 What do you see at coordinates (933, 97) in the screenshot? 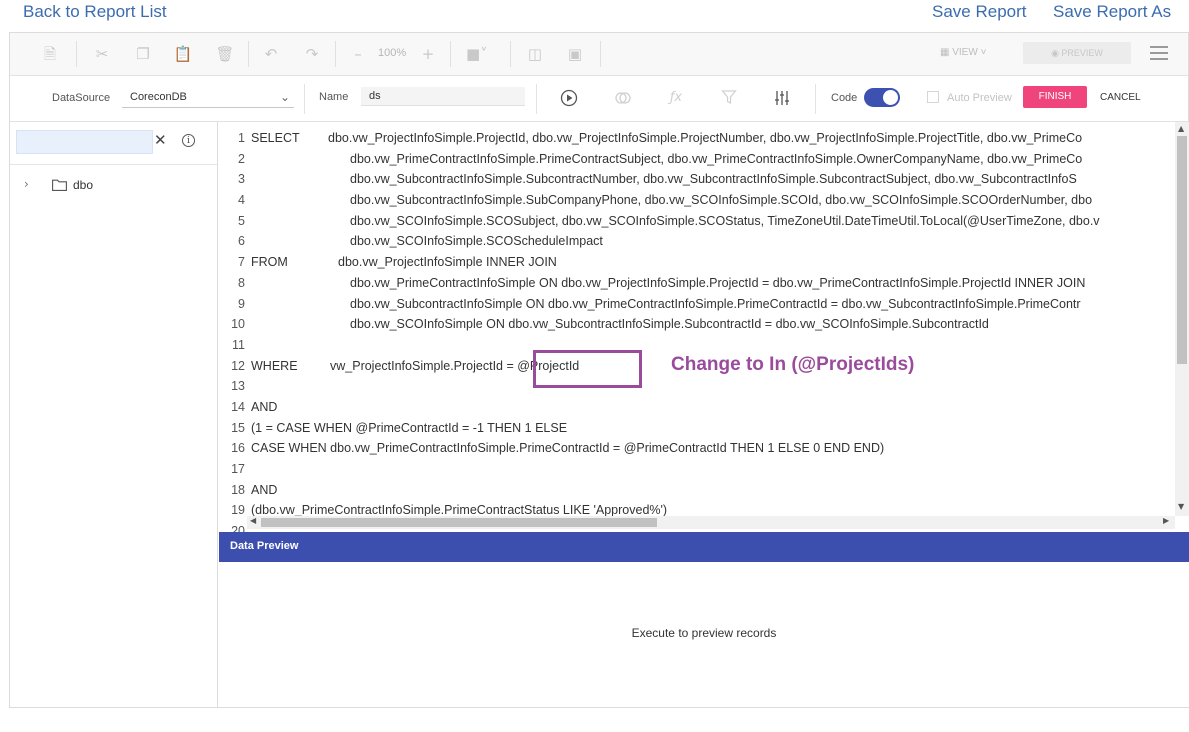
I see `auto-preview-checkbox` at bounding box center [933, 97].